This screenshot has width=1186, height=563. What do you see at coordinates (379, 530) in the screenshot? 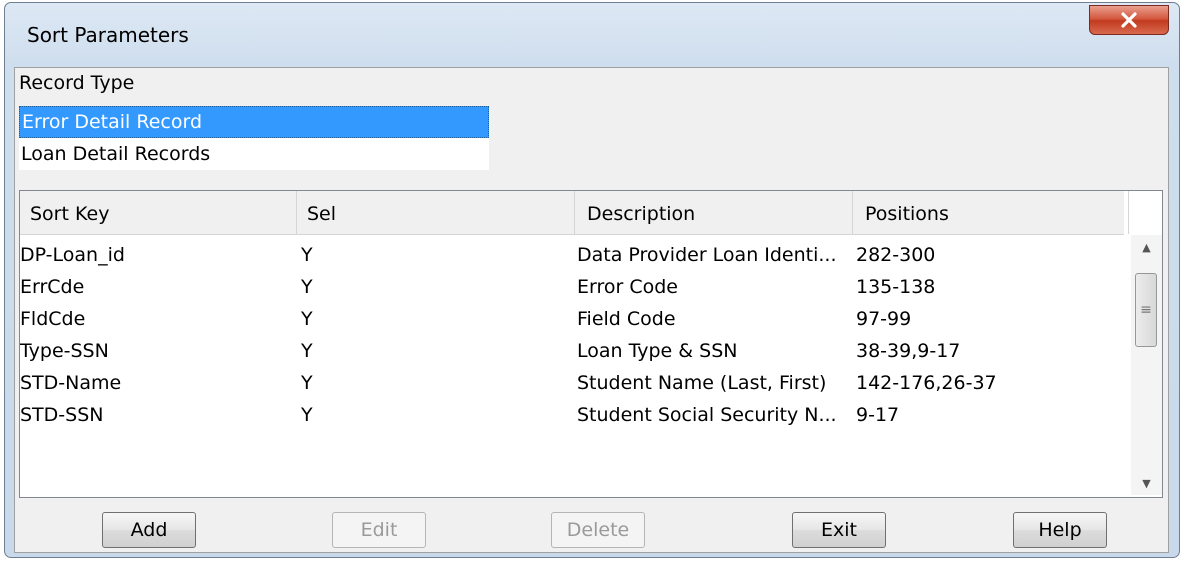
I see `edit-button: Edit` at bounding box center [379, 530].